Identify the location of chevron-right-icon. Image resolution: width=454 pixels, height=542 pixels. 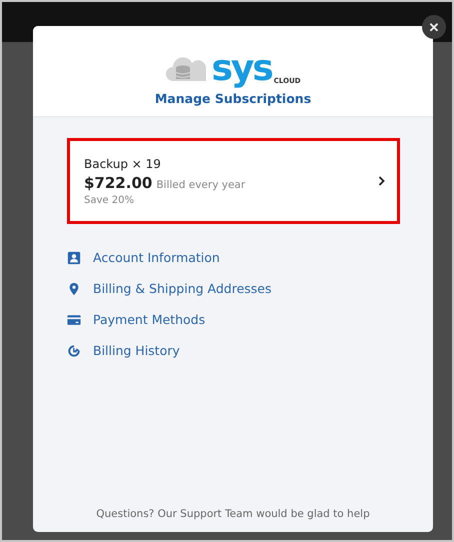
(381, 181).